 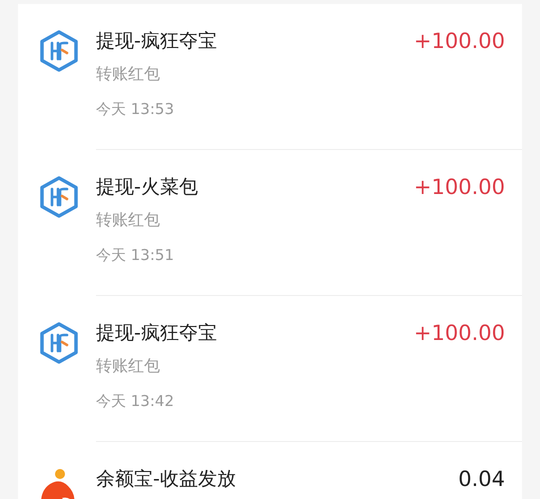 What do you see at coordinates (481, 479) in the screenshot?
I see `transaction-amount: 0.04` at bounding box center [481, 479].